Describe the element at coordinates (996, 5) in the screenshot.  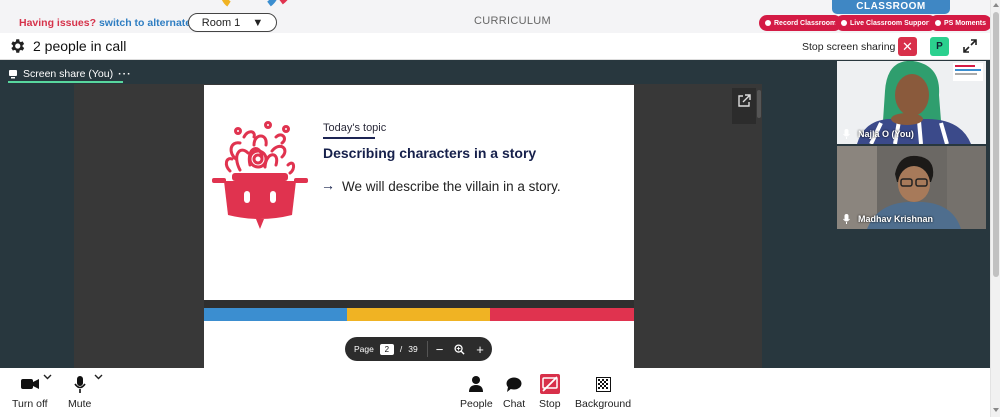
I see `scroll-up-arrow-icon` at that location.